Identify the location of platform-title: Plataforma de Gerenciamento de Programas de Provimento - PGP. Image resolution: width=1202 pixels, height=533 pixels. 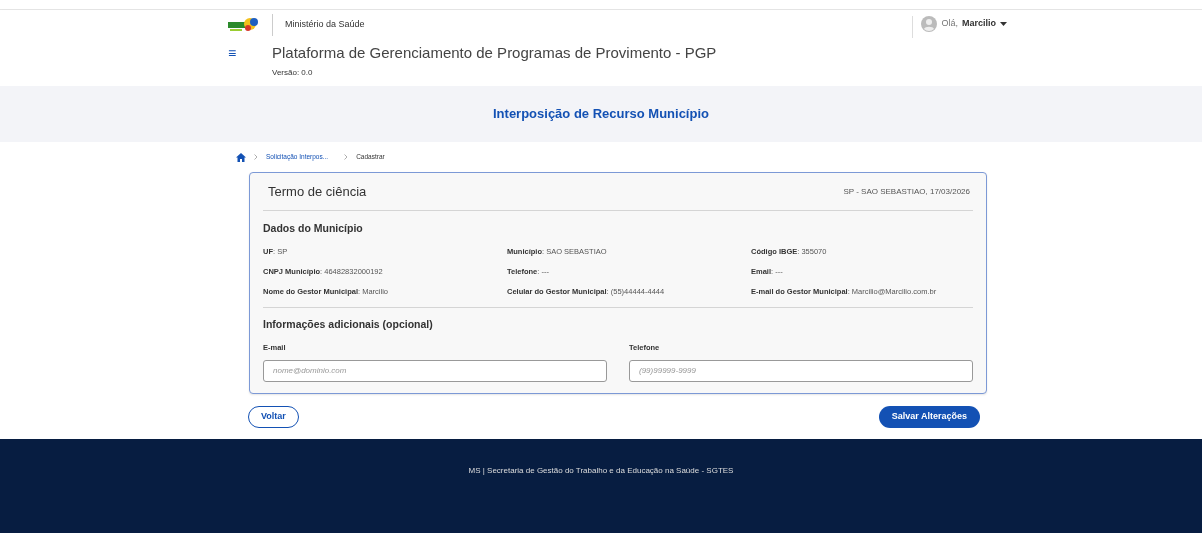
(494, 53).